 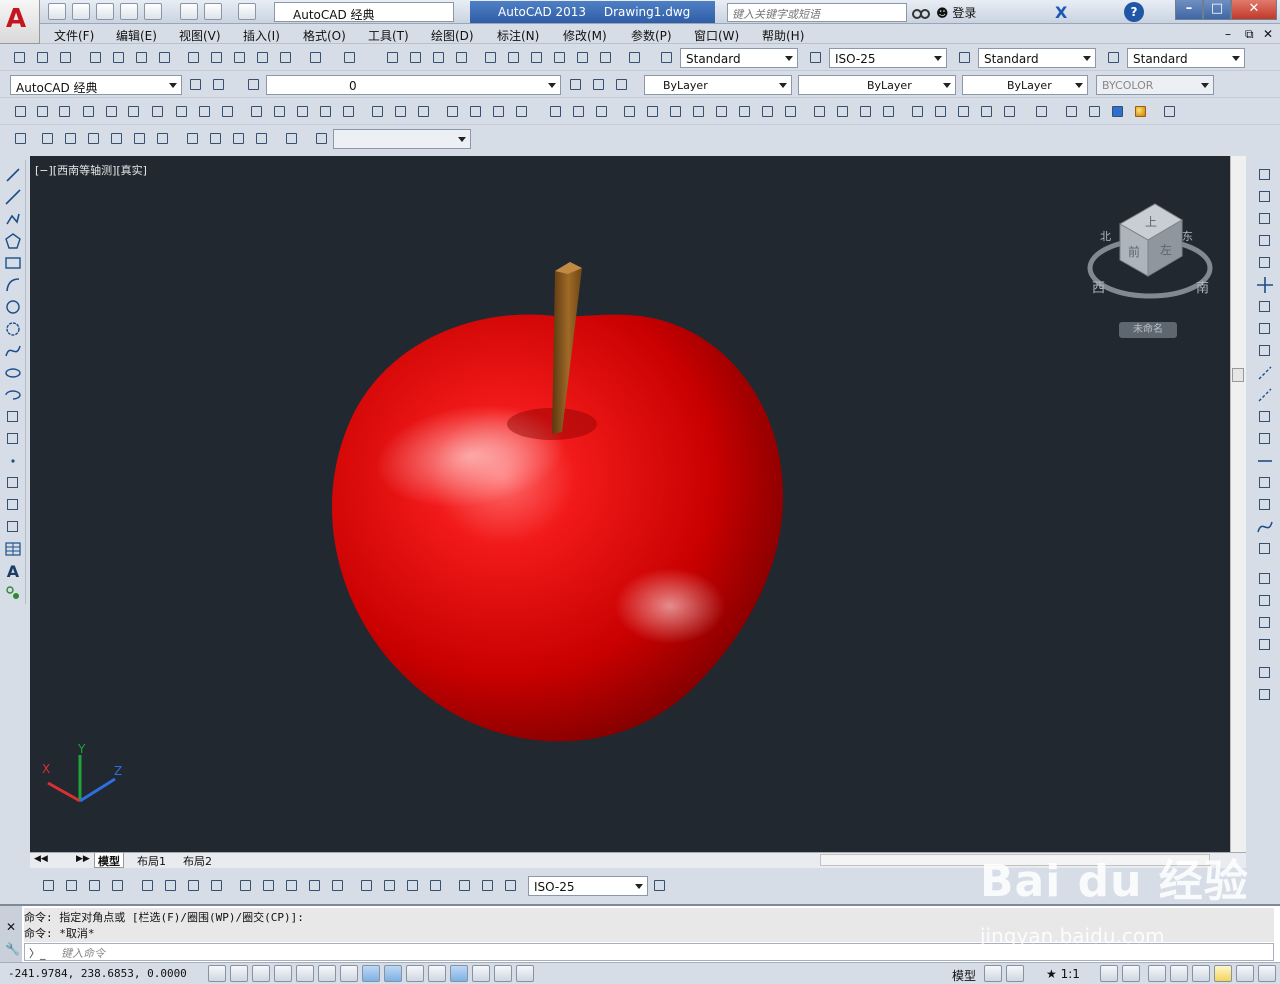 What do you see at coordinates (253, 84) in the screenshot?
I see `layer-properties-icon` at bounding box center [253, 84].